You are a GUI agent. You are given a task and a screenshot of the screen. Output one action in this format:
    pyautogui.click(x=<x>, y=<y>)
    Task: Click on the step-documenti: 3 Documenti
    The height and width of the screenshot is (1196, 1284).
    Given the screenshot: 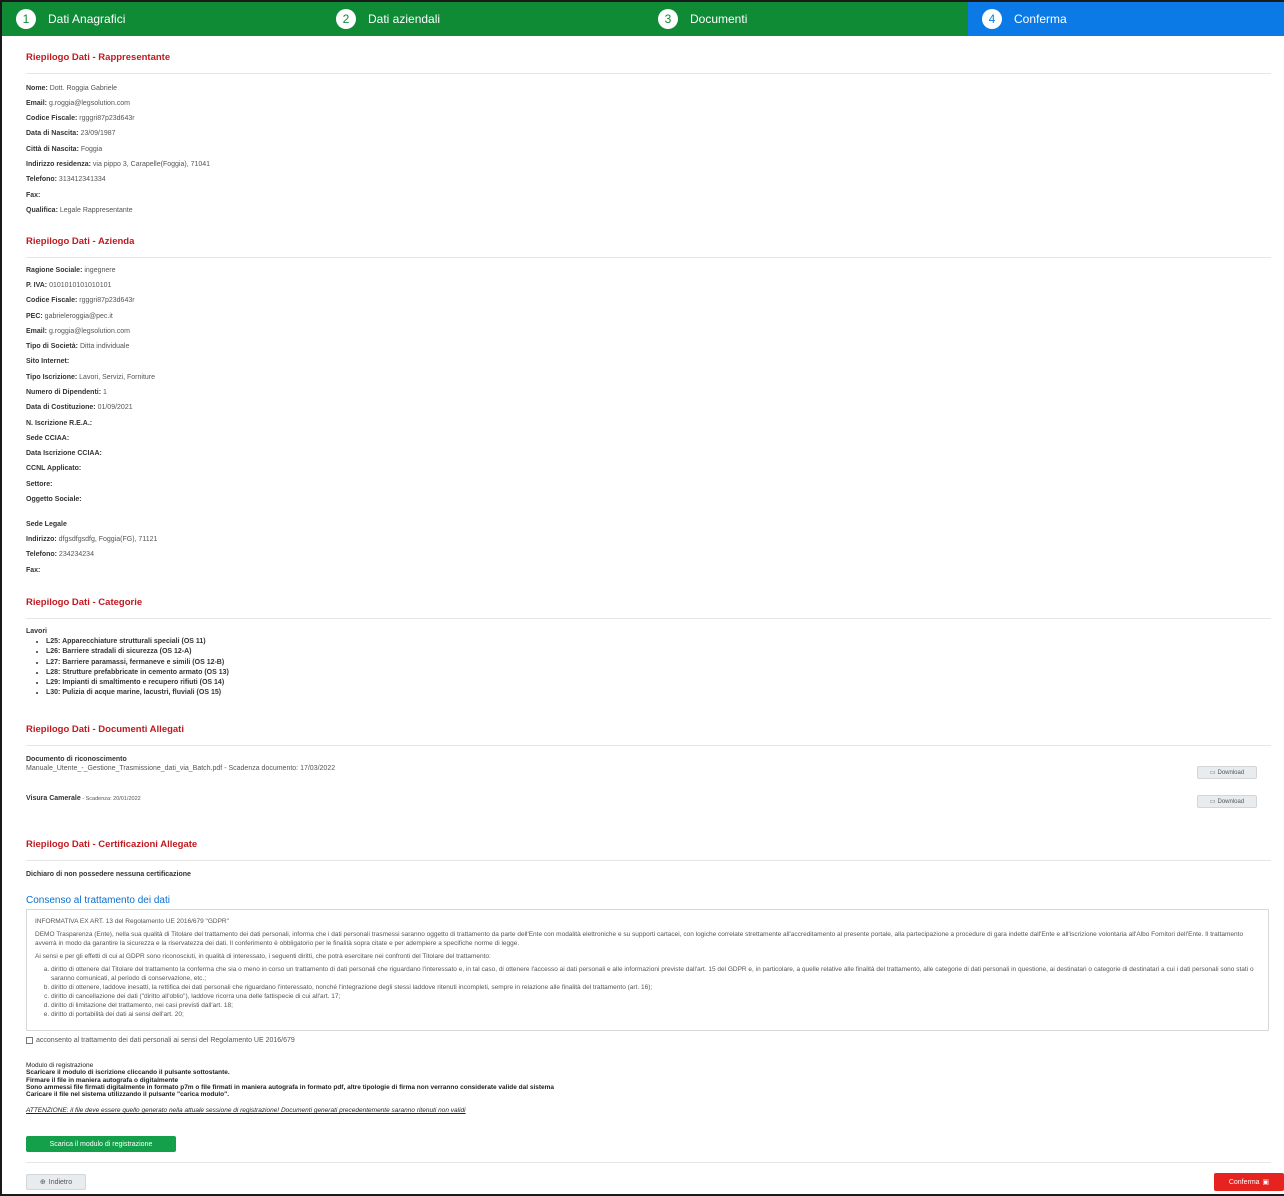 What is the action you would take?
    pyautogui.click(x=806, y=19)
    